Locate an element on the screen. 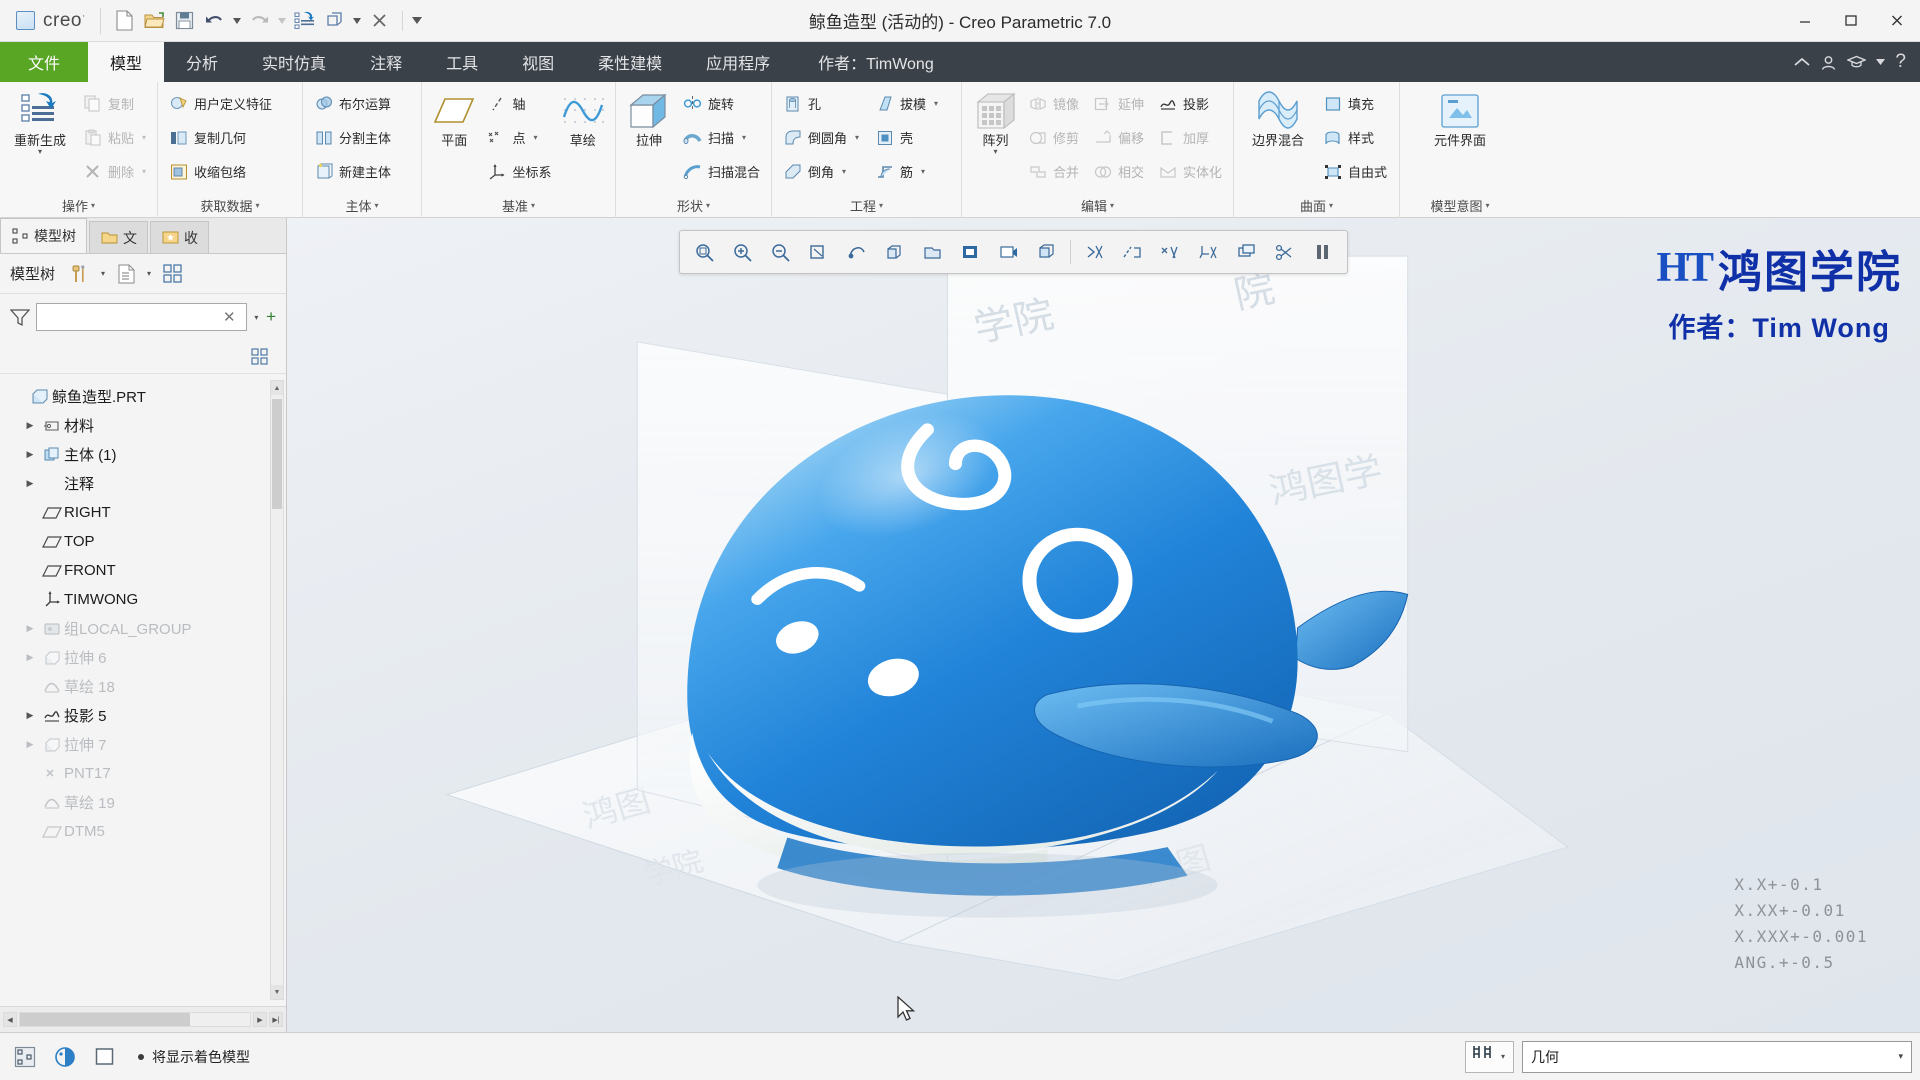 This screenshot has height=1080, width=1920. pattern-big-button: 阵列 ▾ is located at coordinates (995, 121).